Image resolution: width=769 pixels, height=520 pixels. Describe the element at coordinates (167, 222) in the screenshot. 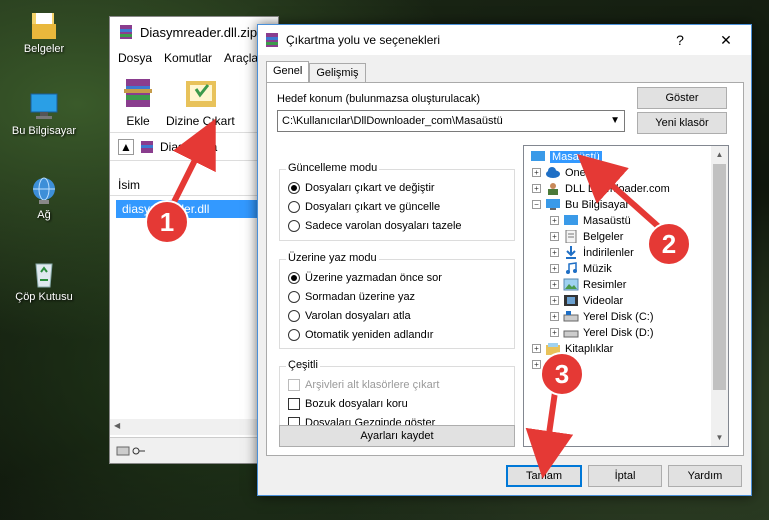

I see `step-badge-1: 1` at that location.